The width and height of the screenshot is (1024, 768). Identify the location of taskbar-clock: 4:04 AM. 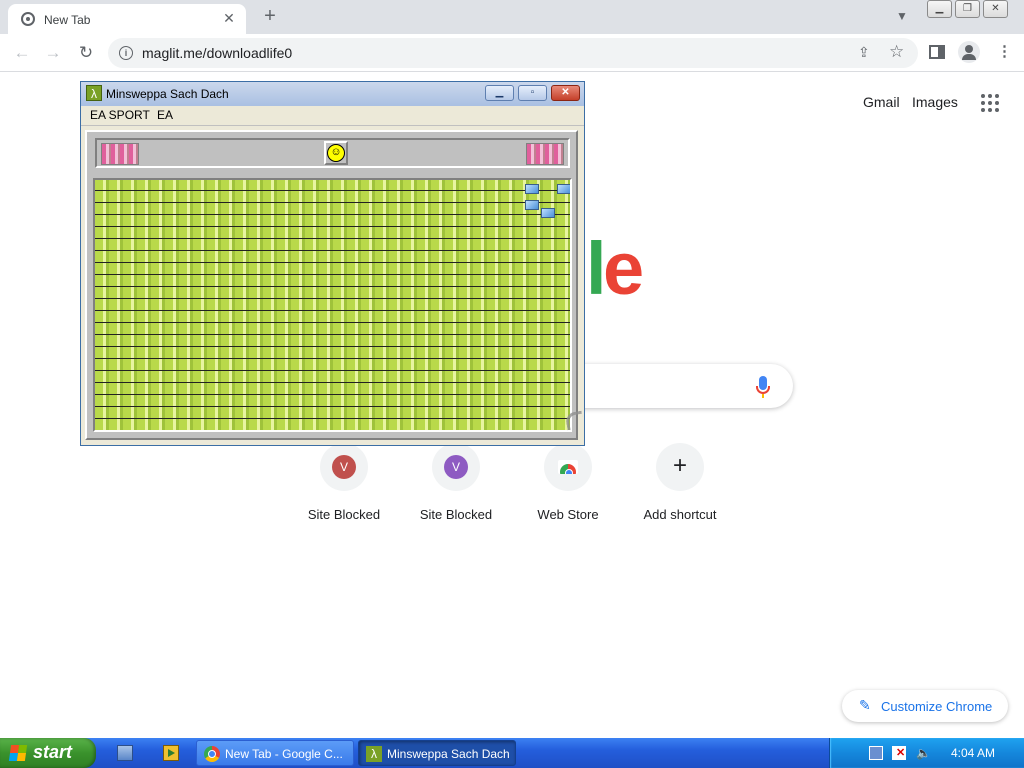
(973, 753).